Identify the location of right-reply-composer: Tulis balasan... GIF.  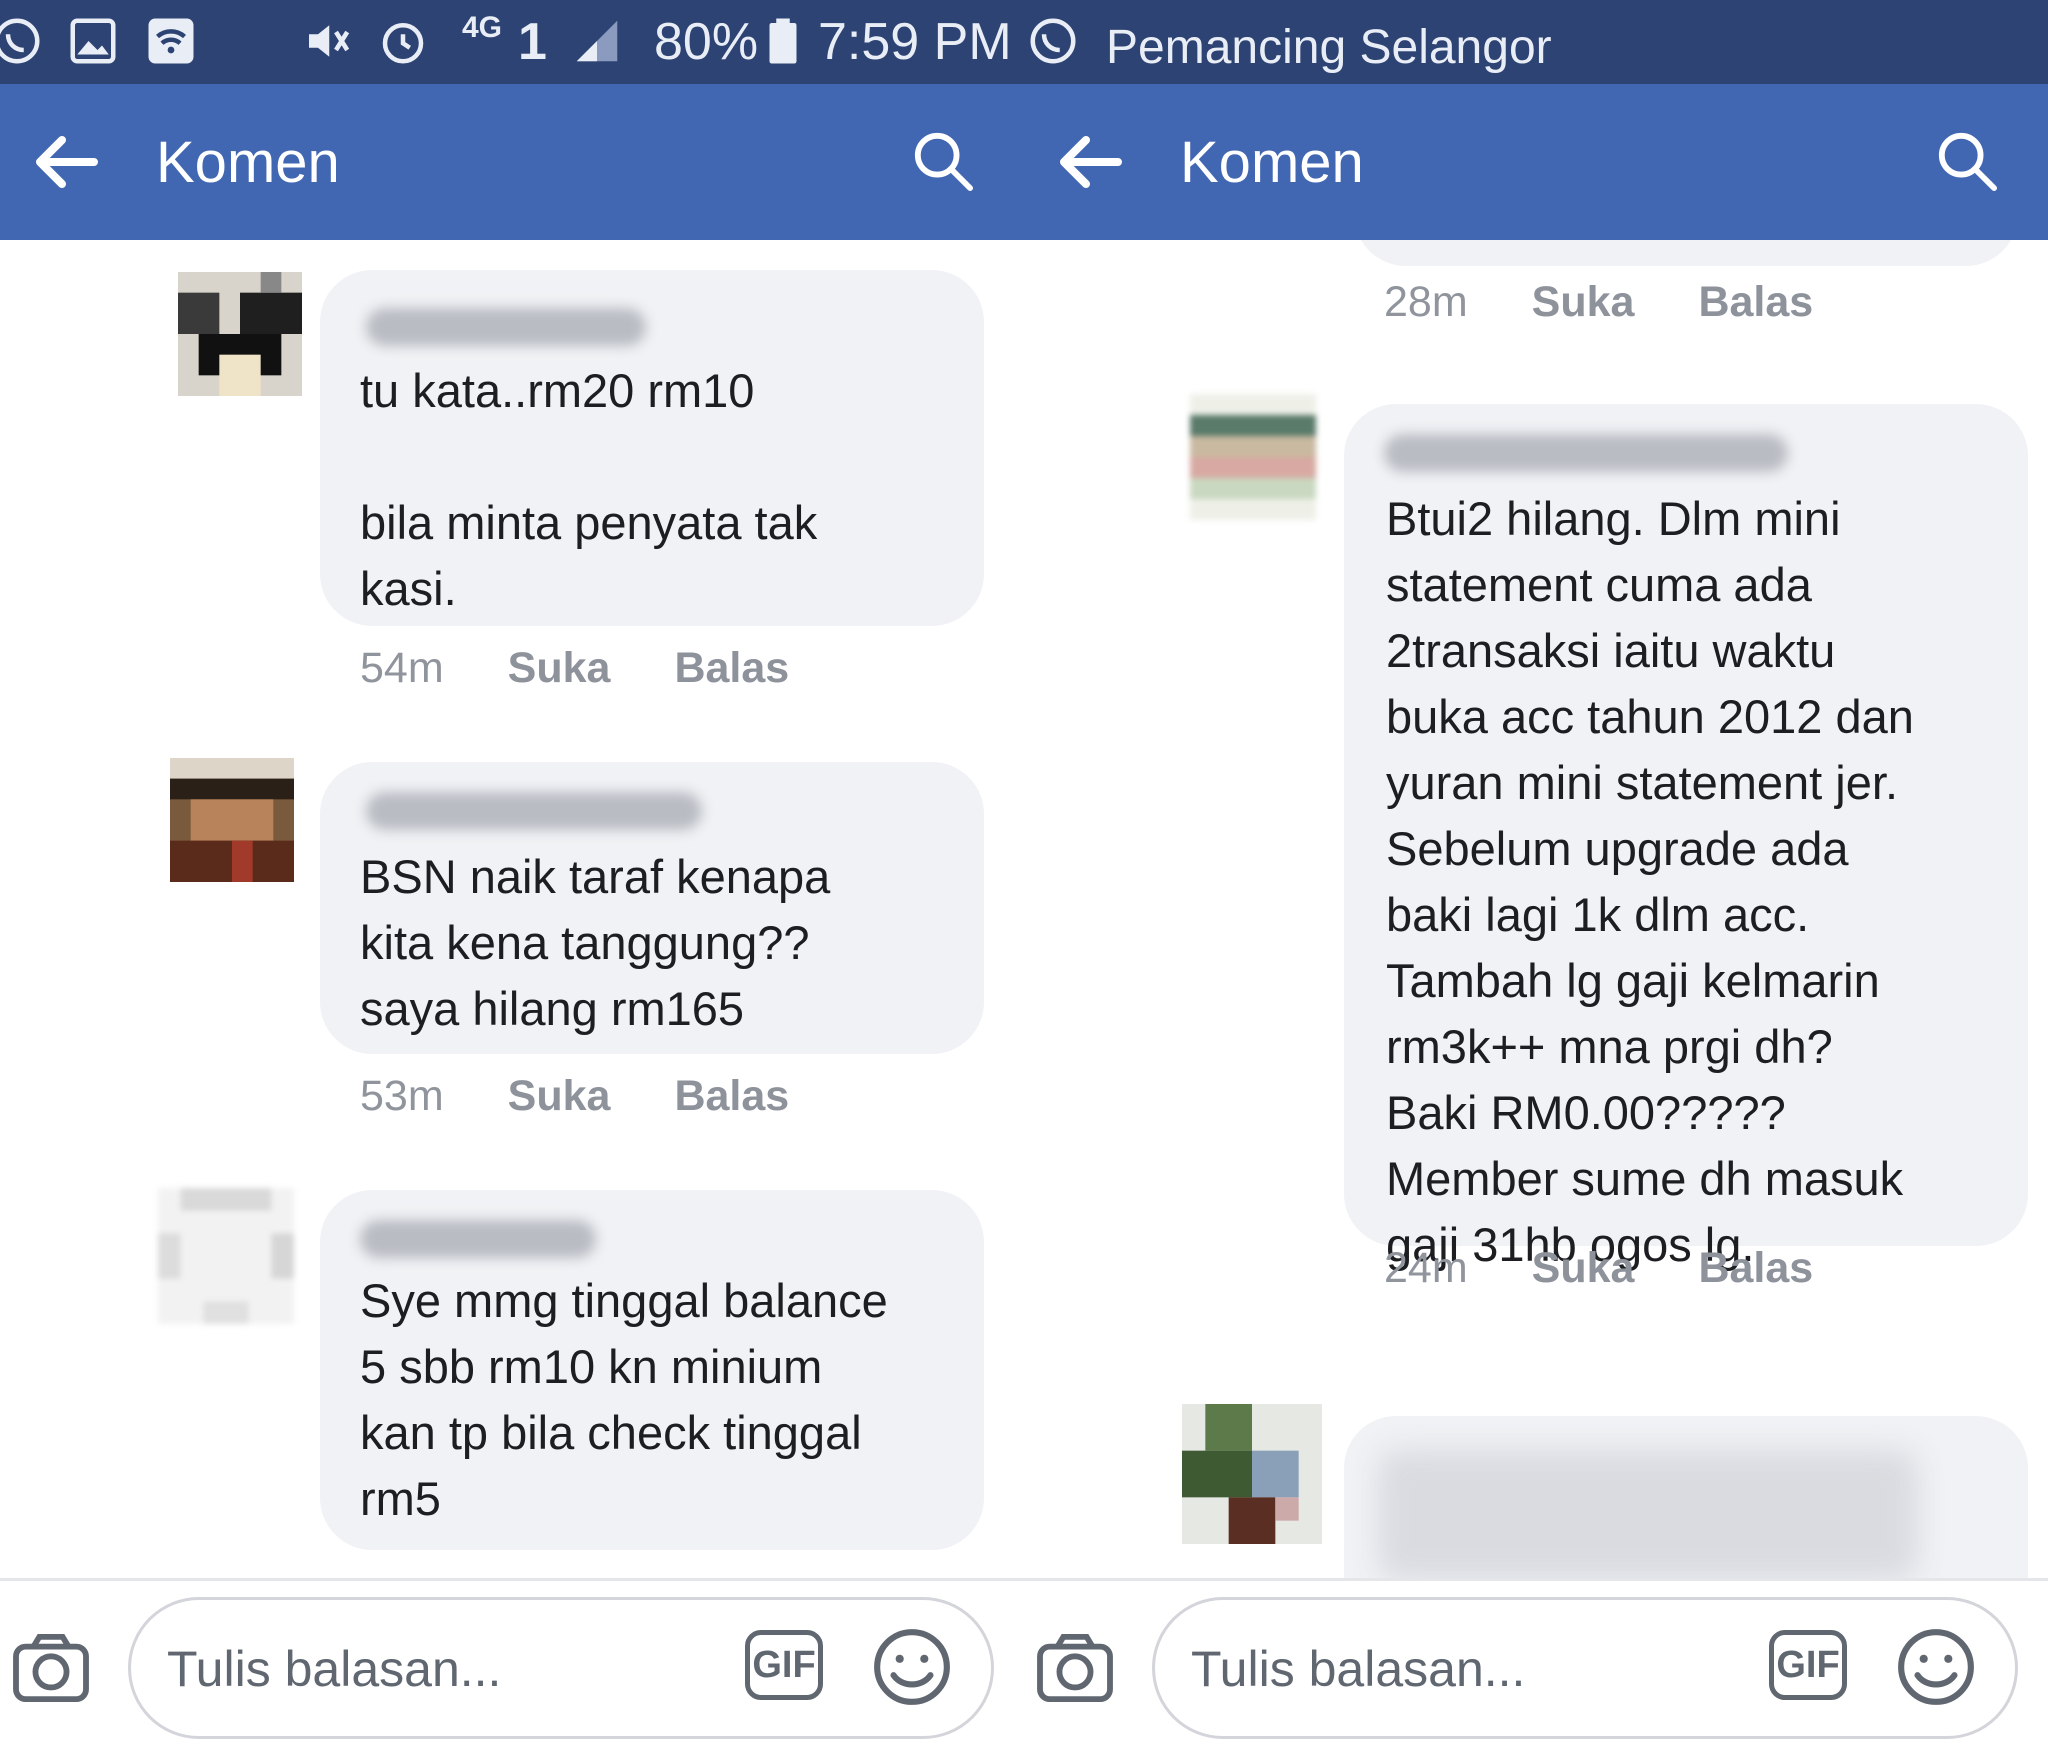
(1536, 1666).